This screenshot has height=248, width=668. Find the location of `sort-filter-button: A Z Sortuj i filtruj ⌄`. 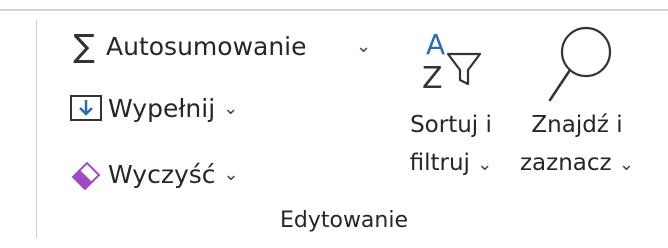

sort-filter-button: A Z Sortuj i filtruj ⌄ is located at coordinates (451, 103).